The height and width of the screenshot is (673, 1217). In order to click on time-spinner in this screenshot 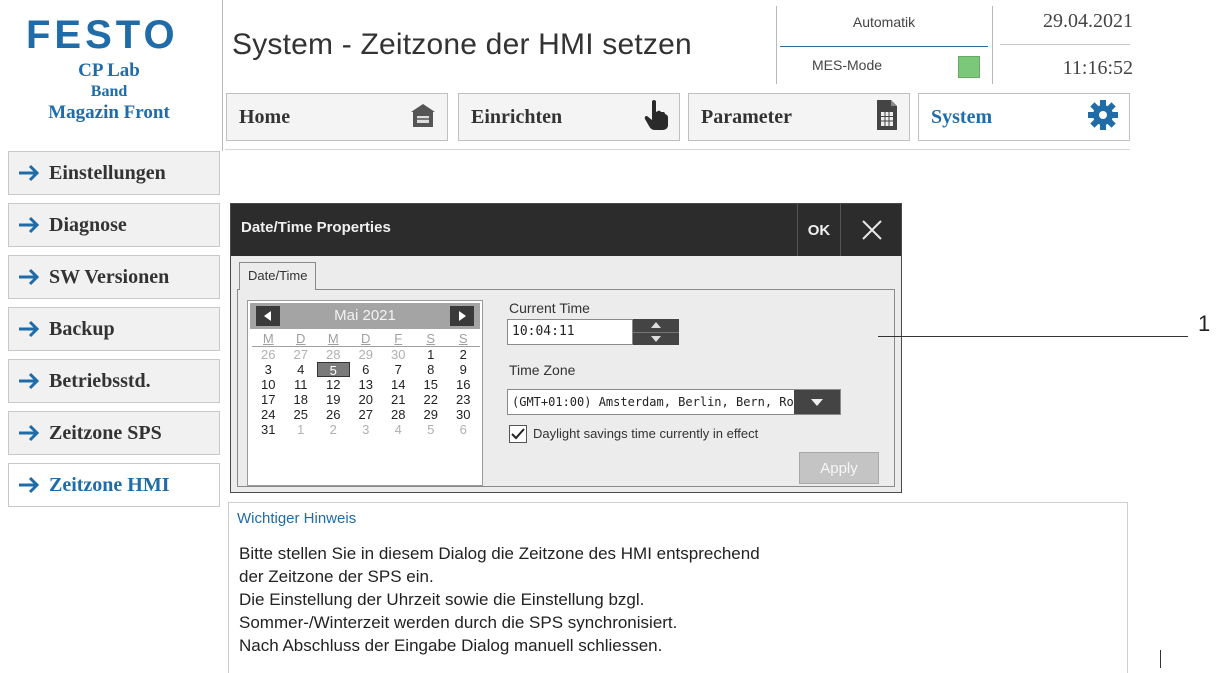, I will do `click(656, 332)`.